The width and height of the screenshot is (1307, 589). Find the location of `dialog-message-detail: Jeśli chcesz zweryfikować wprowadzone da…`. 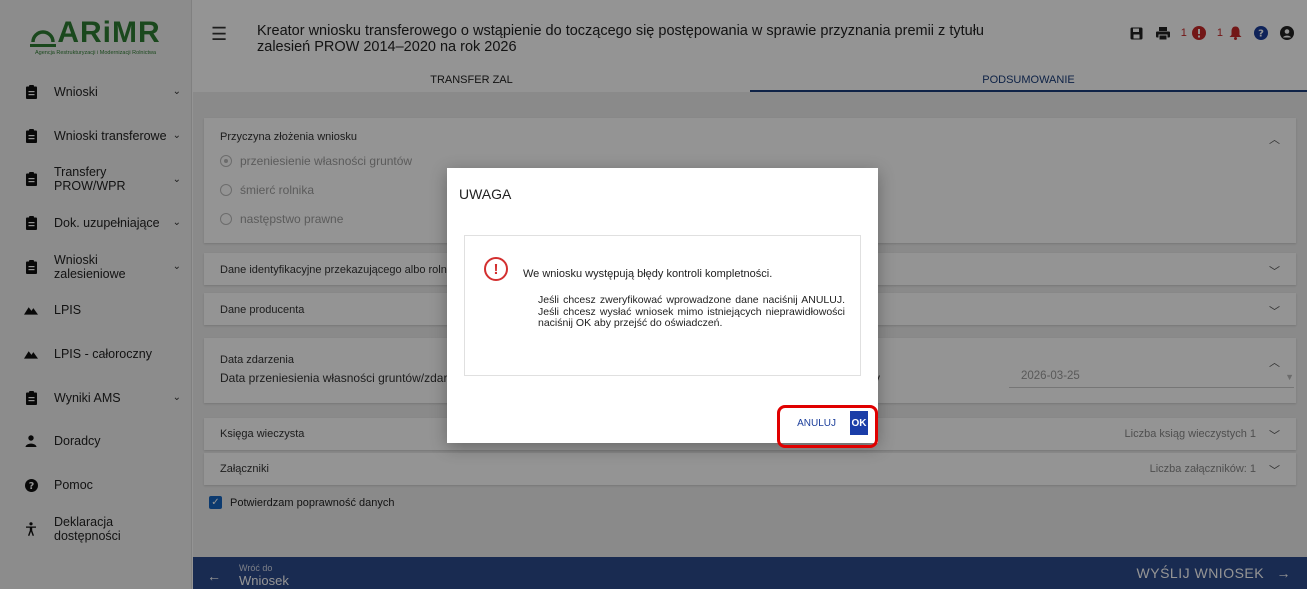

dialog-message-detail: Jeśli chcesz zweryfikować wprowadzone da… is located at coordinates (691, 311).